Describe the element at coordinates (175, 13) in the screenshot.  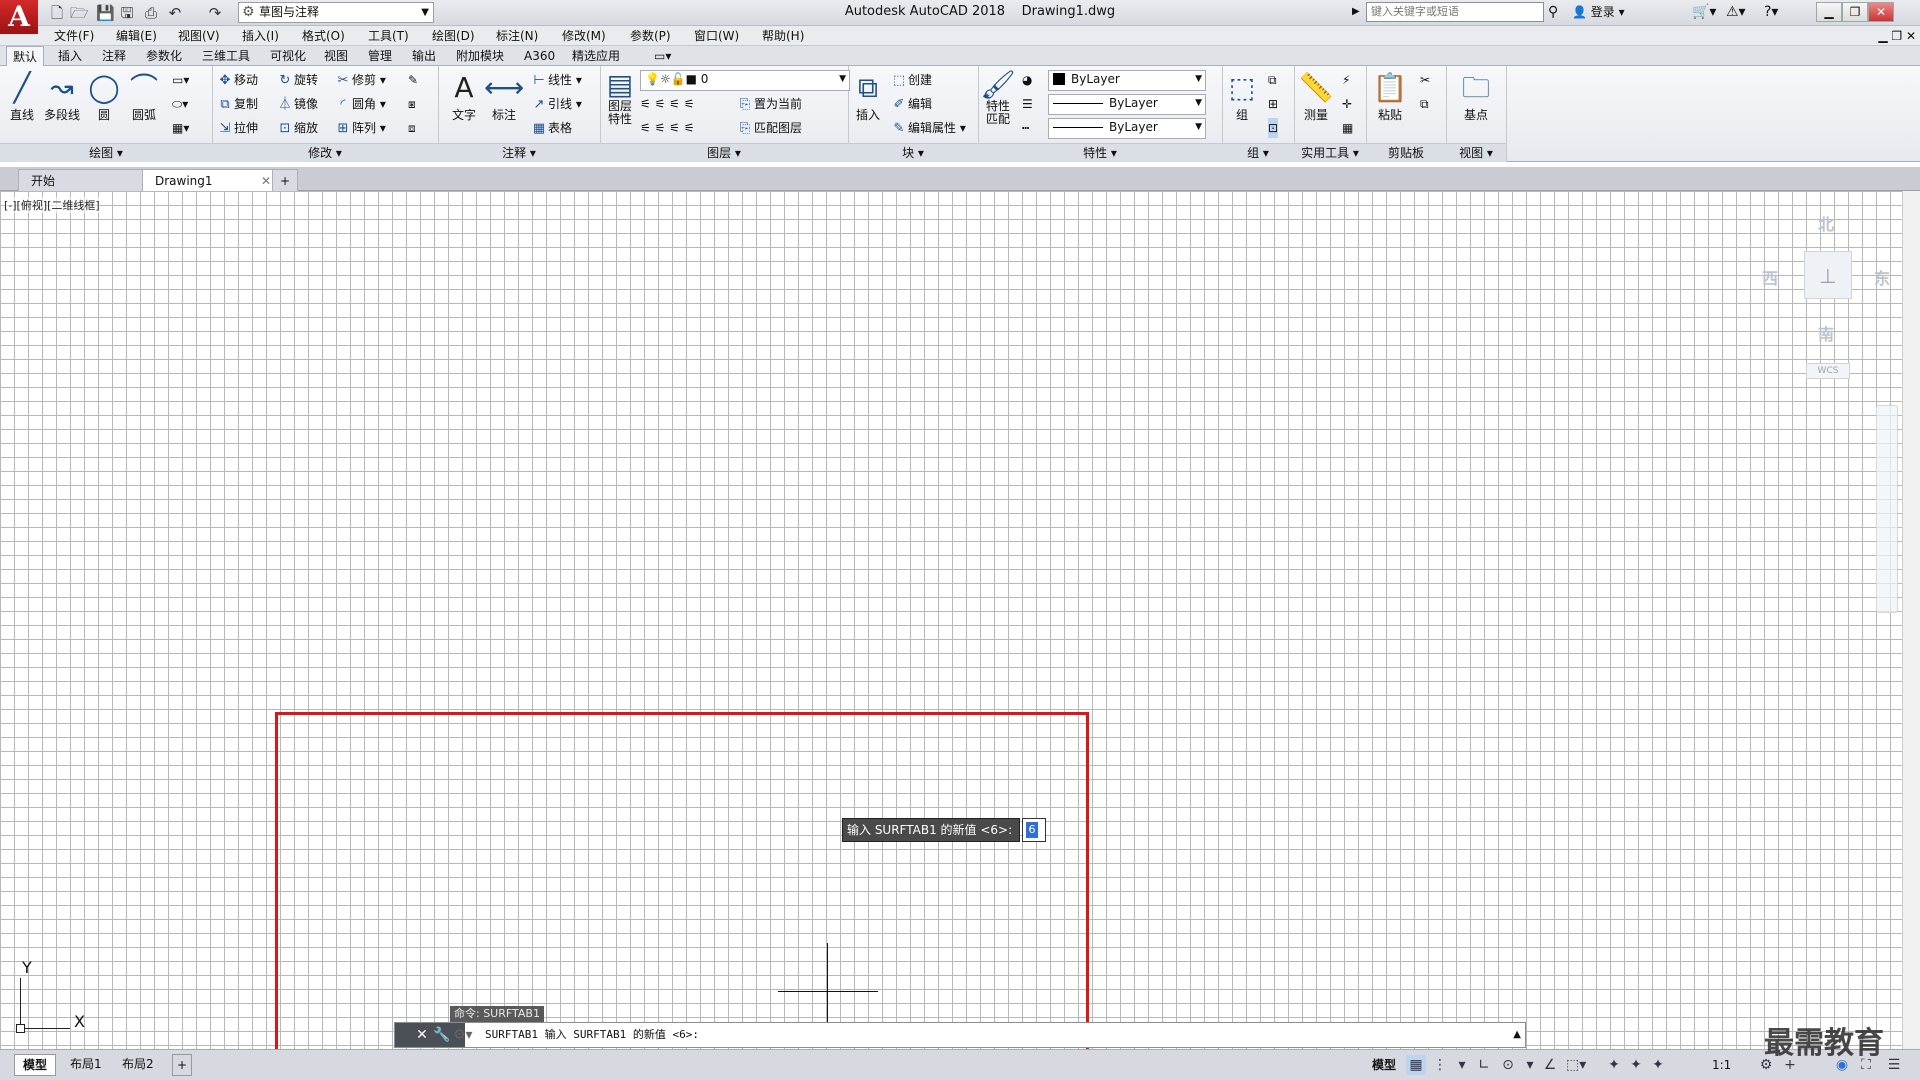
I see `undo-icon: ↶` at that location.